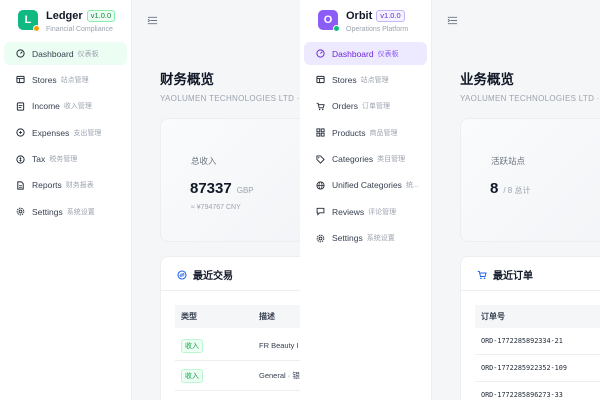  What do you see at coordinates (28, 20) in the screenshot?
I see `logo-letter: L` at bounding box center [28, 20].